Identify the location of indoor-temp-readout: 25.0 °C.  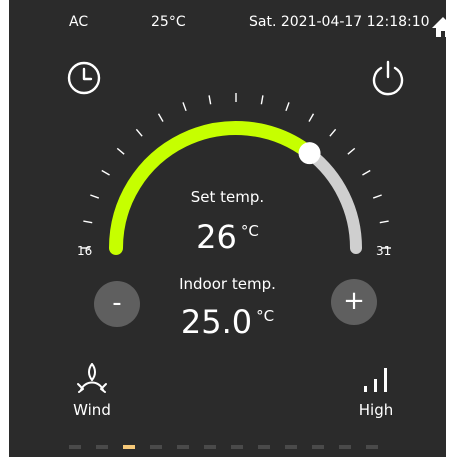
(227, 322).